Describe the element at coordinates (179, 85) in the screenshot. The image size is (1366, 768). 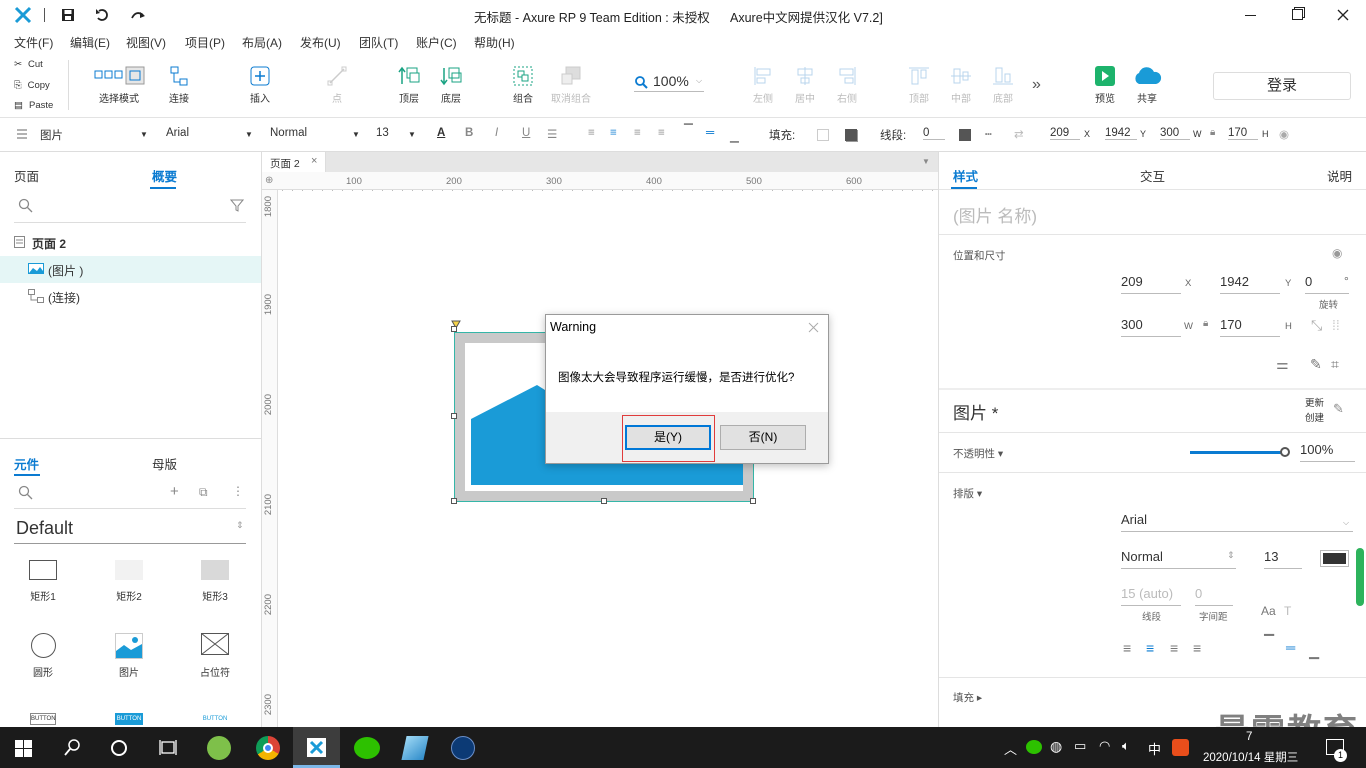
I see `connect-button: 连接` at that location.